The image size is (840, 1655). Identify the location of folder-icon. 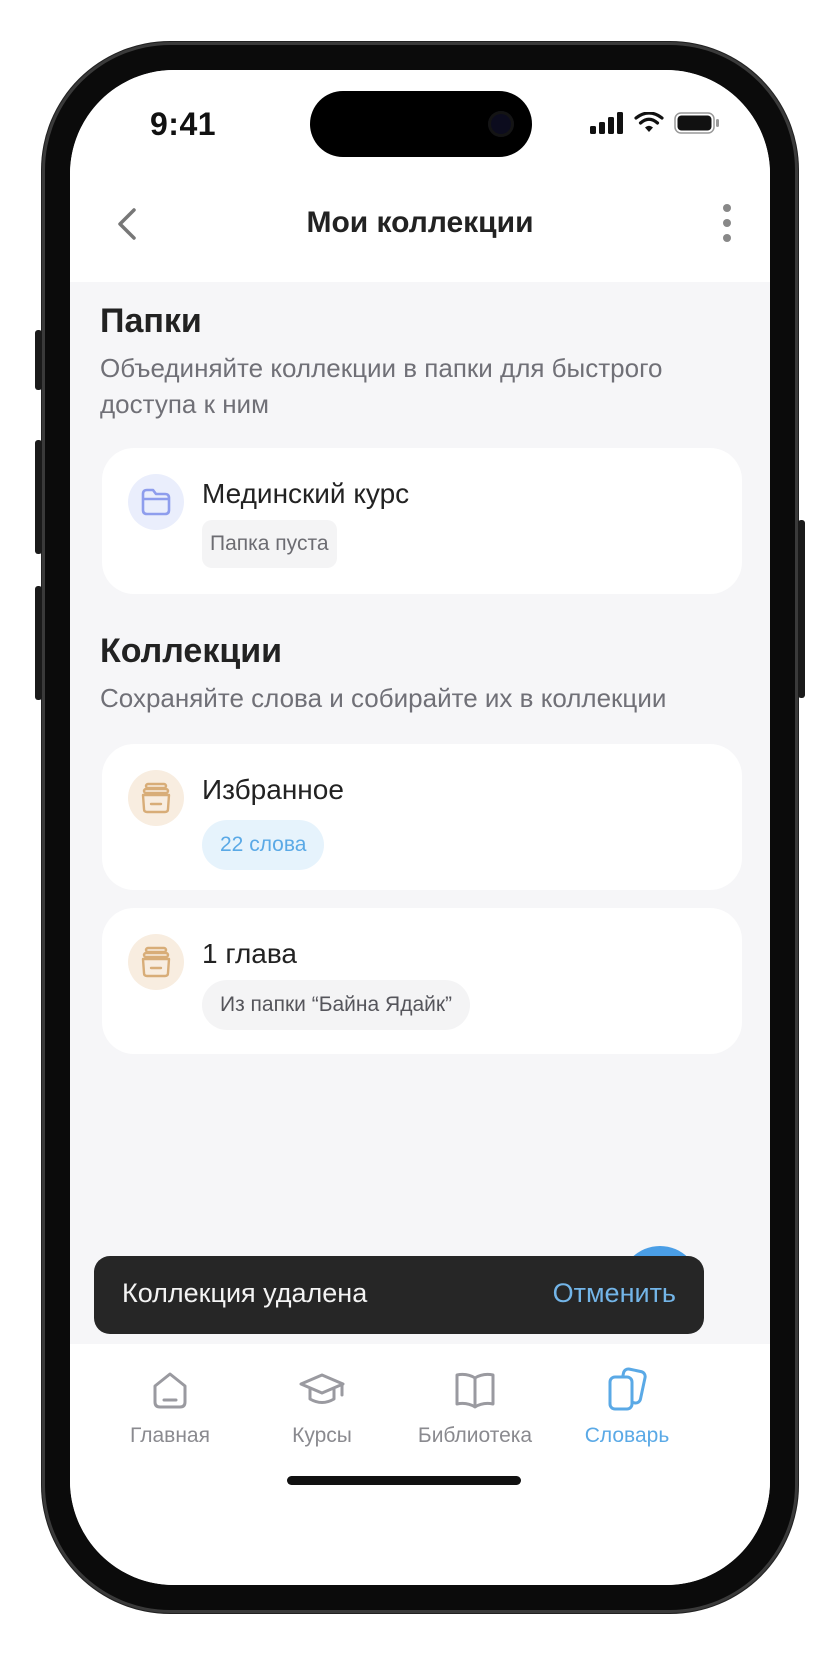
(156, 502).